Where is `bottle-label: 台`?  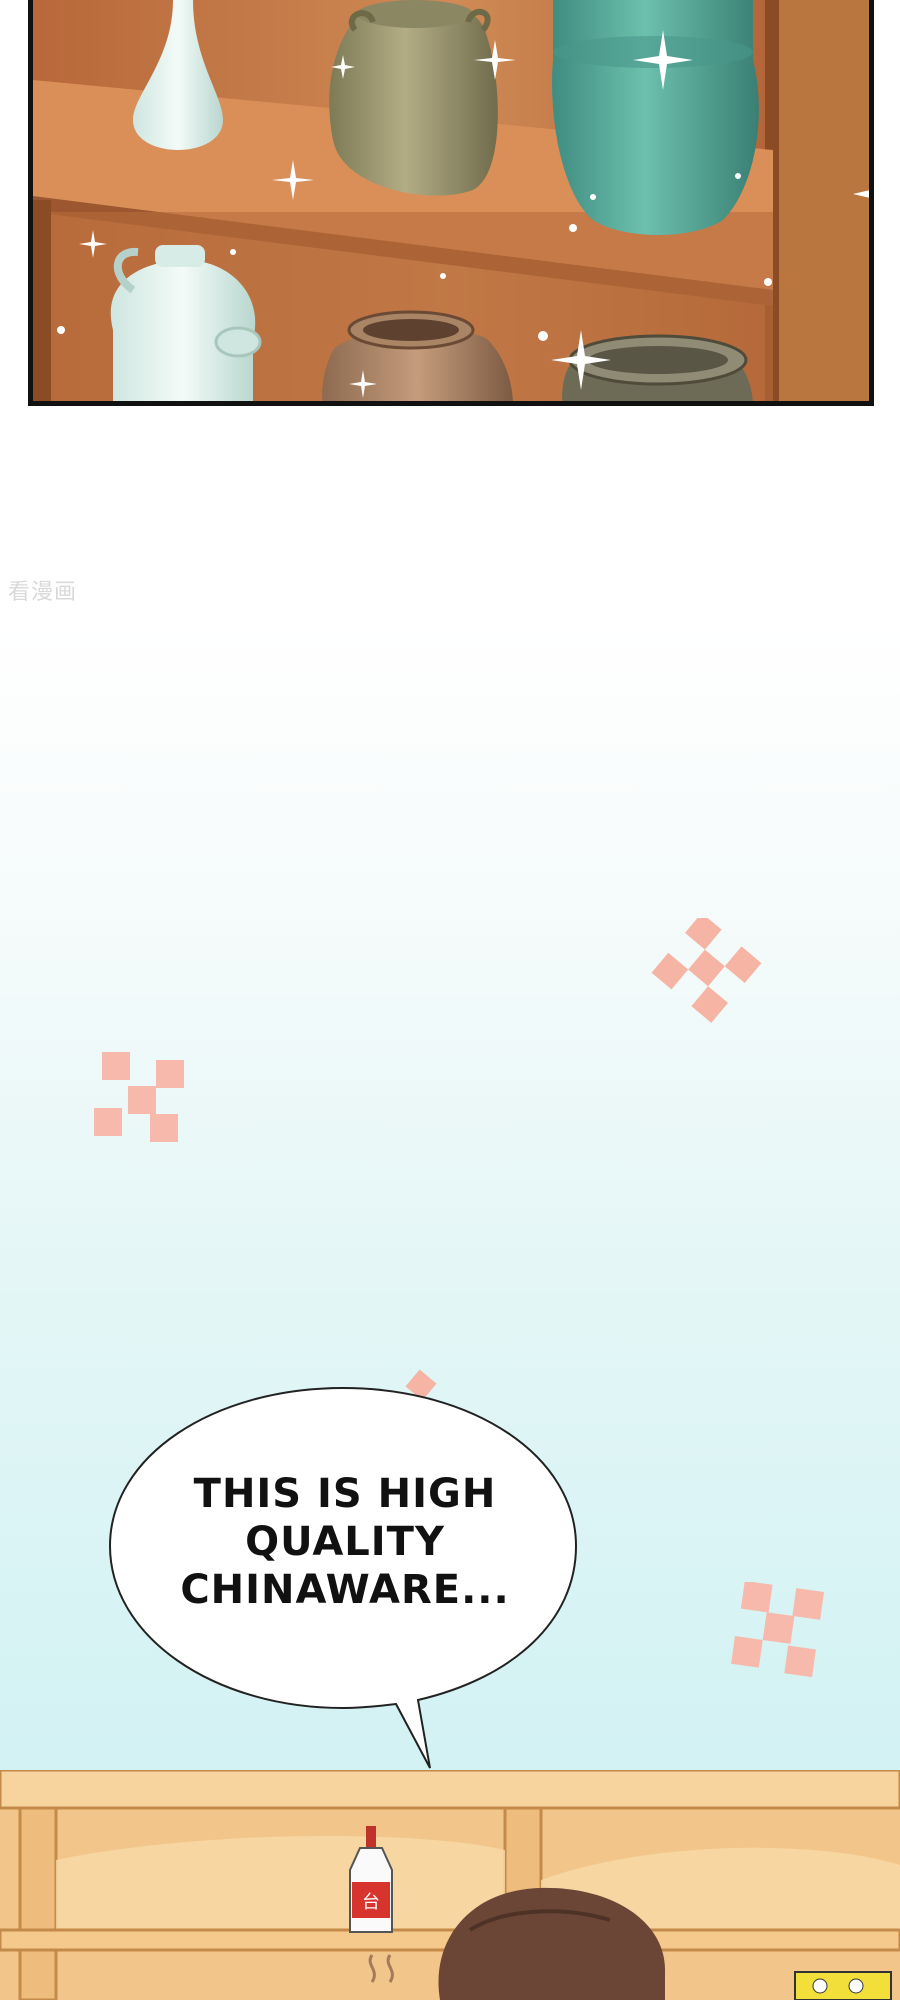 bottle-label: 台 is located at coordinates (371, 1902).